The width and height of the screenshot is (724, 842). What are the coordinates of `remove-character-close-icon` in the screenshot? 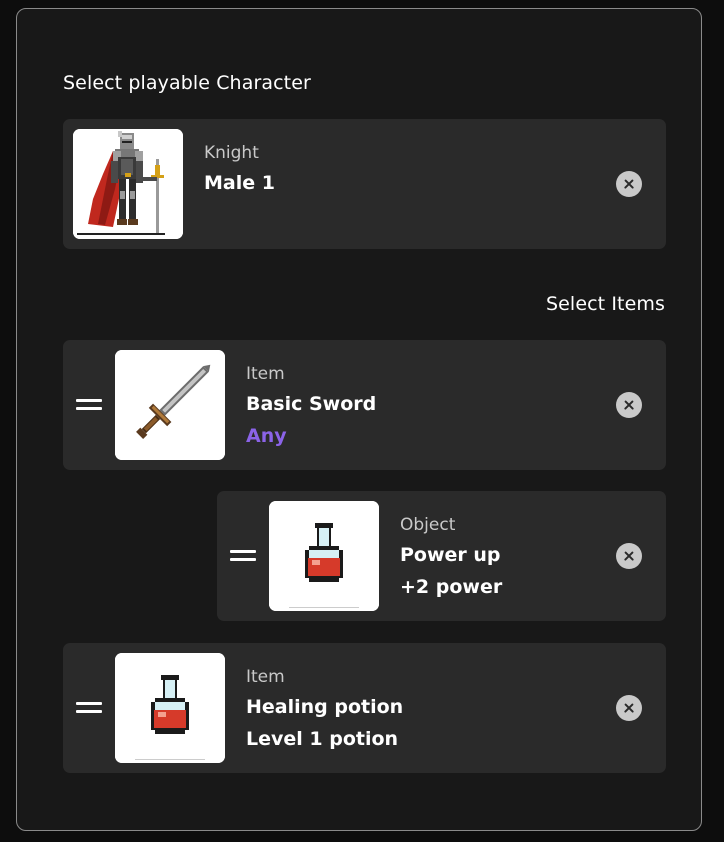 It's located at (629, 184).